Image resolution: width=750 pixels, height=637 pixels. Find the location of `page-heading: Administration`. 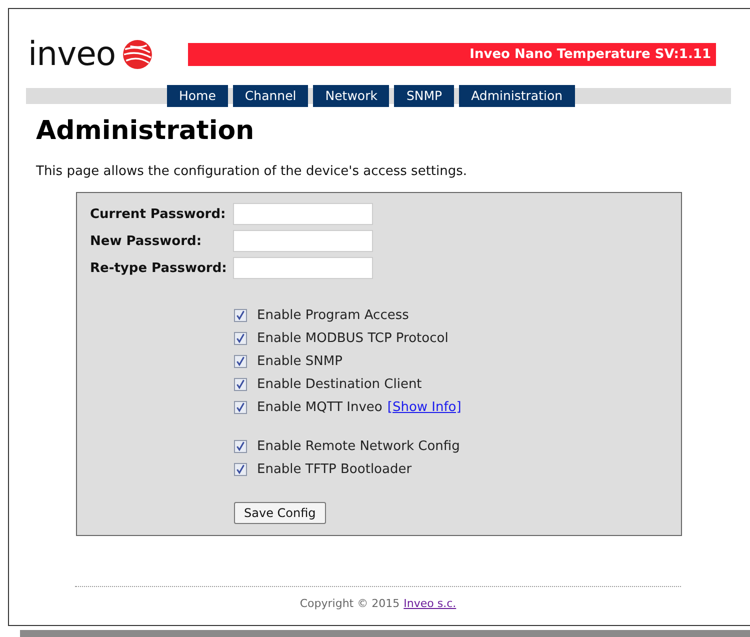

page-heading: Administration is located at coordinates (146, 131).